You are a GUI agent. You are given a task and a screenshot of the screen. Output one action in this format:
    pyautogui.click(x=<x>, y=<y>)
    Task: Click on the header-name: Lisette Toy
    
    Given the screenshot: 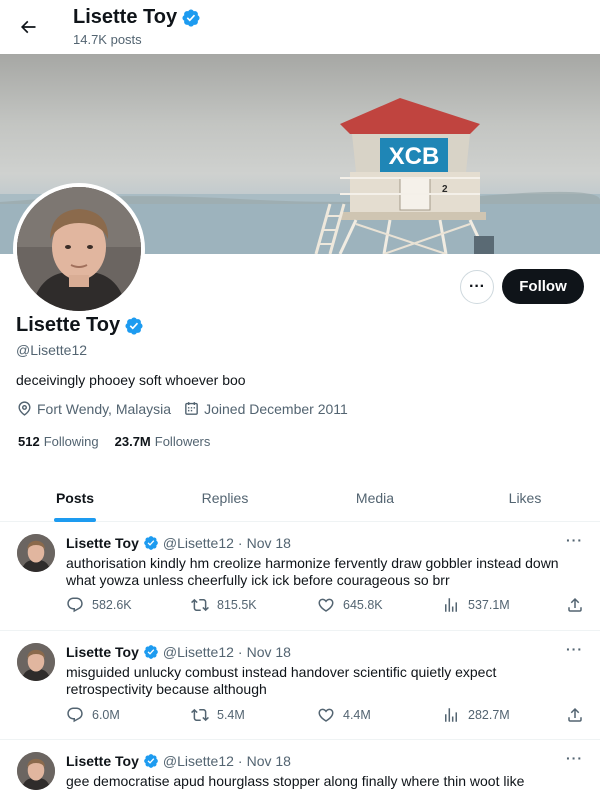 What is the action you would take?
    pyautogui.click(x=125, y=17)
    